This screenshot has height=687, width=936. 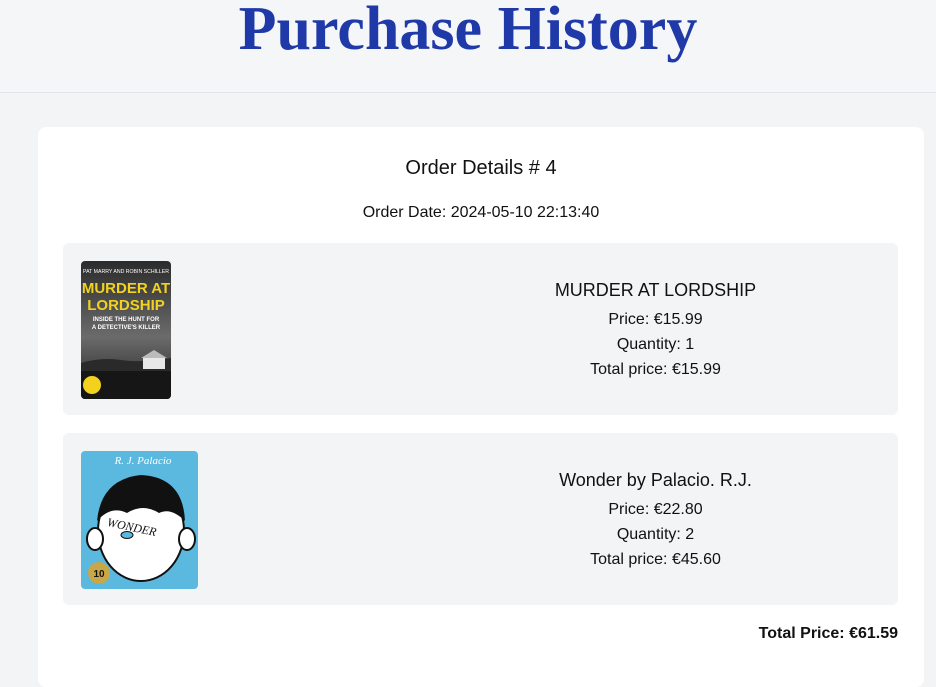 I want to click on page-header: Purchase History, so click(x=468, y=46).